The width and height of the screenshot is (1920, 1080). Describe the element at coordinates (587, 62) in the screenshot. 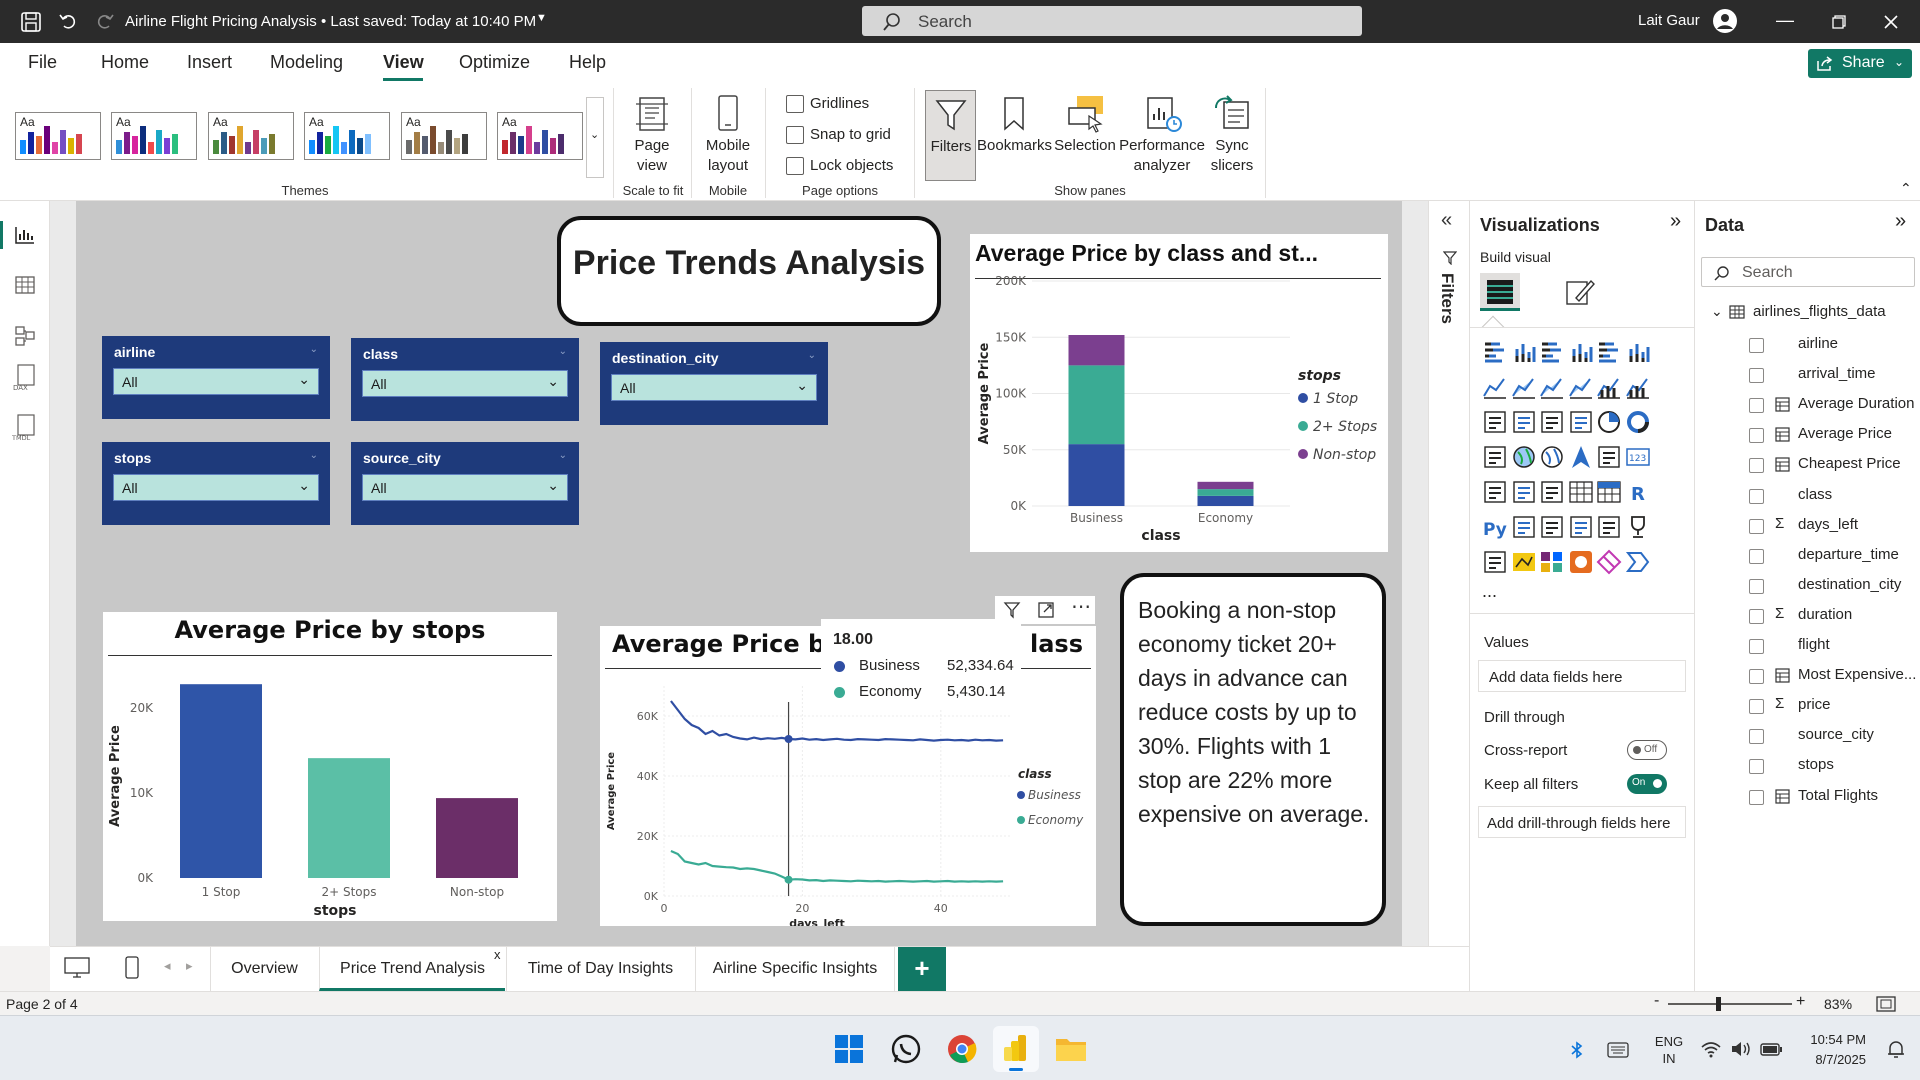

I see `tab-help: Help` at that location.